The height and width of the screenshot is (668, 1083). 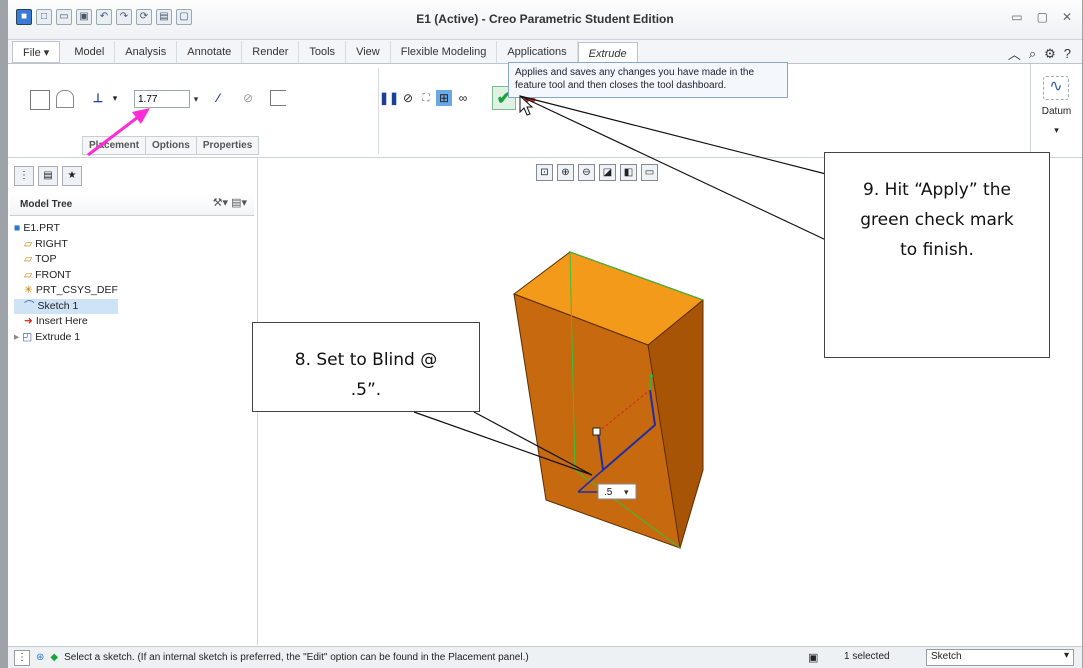 I want to click on display-style-icon: ◧, so click(x=628, y=172).